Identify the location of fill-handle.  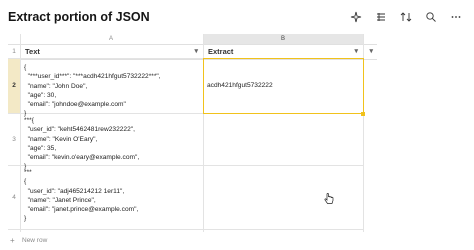
(363, 114).